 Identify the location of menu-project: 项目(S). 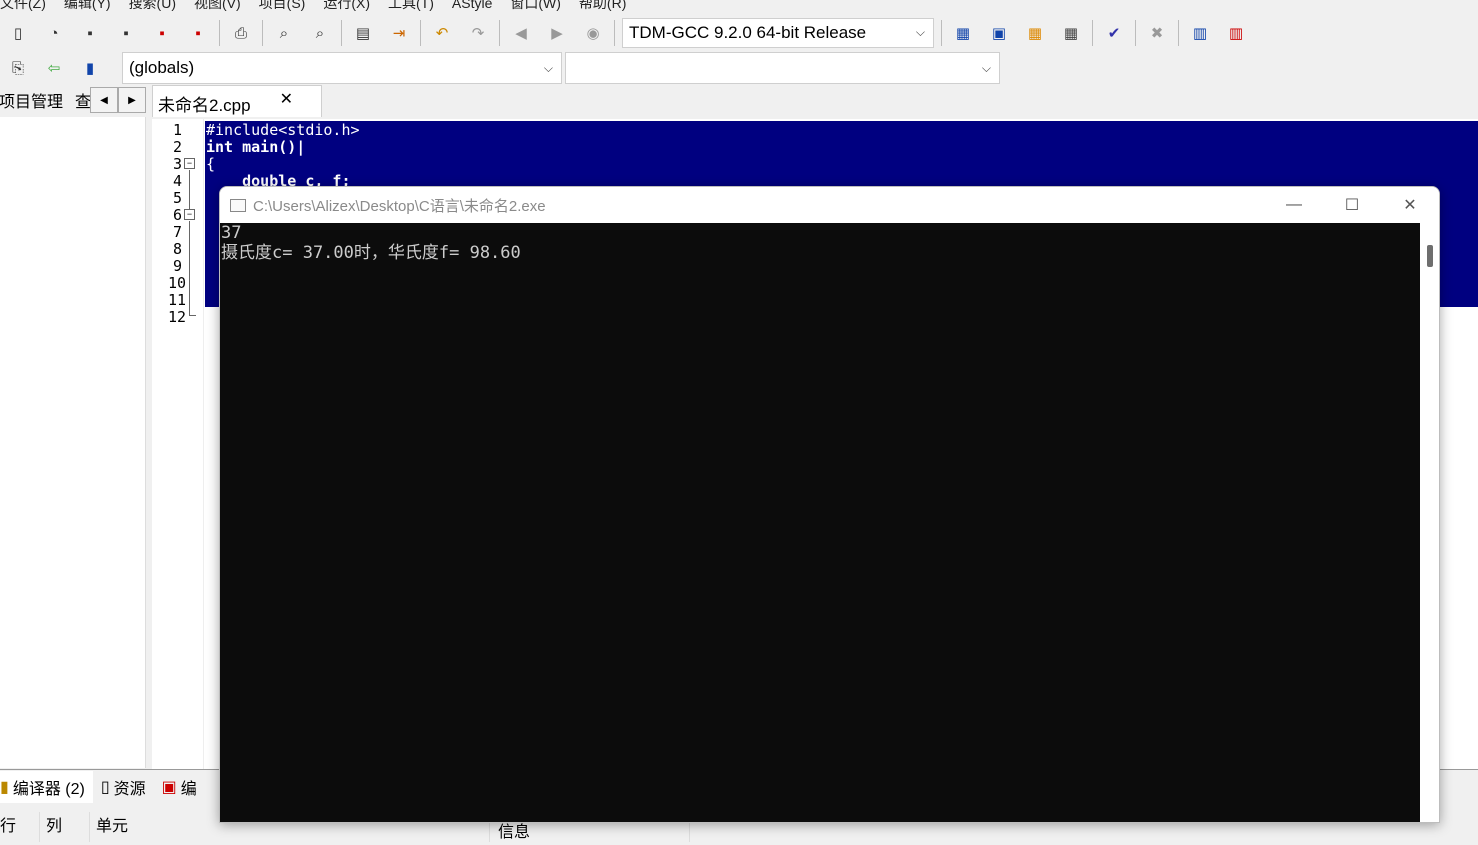
(282, 6).